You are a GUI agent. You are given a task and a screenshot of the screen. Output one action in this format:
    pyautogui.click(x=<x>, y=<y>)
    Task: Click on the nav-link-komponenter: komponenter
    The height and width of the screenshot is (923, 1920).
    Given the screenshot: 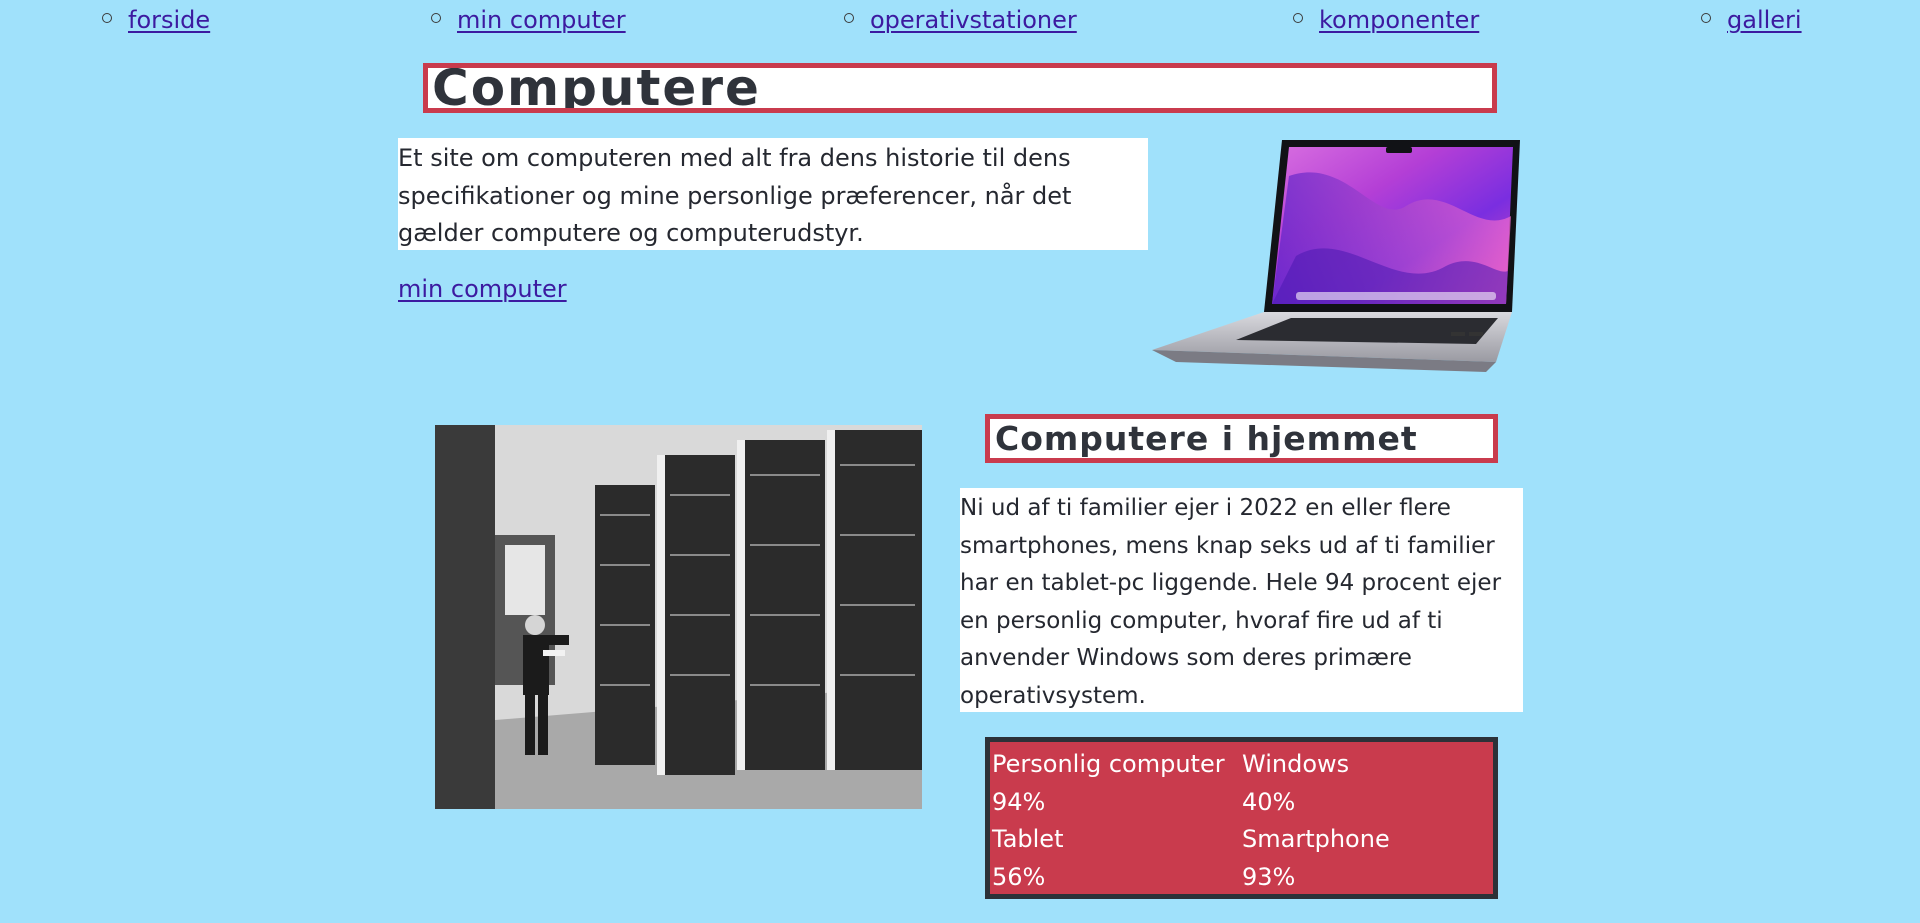 What is the action you would take?
    pyautogui.click(x=1399, y=20)
    